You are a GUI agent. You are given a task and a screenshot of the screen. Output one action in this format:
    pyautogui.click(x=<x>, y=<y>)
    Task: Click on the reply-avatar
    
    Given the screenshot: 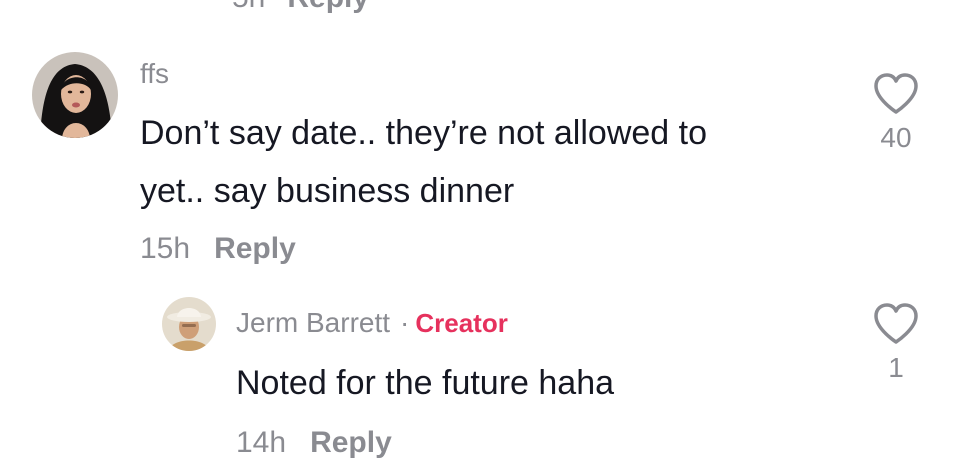 What is the action you would take?
    pyautogui.click(x=189, y=324)
    